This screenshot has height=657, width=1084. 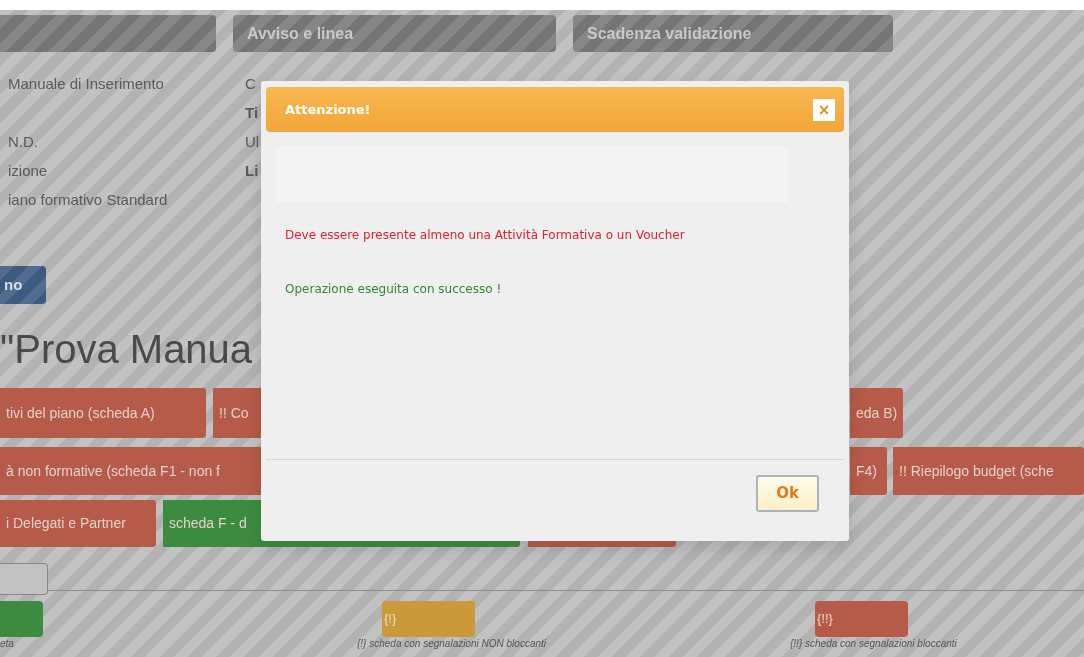 What do you see at coordinates (868, 471) in the screenshot?
I see `section-tile: F4)` at bounding box center [868, 471].